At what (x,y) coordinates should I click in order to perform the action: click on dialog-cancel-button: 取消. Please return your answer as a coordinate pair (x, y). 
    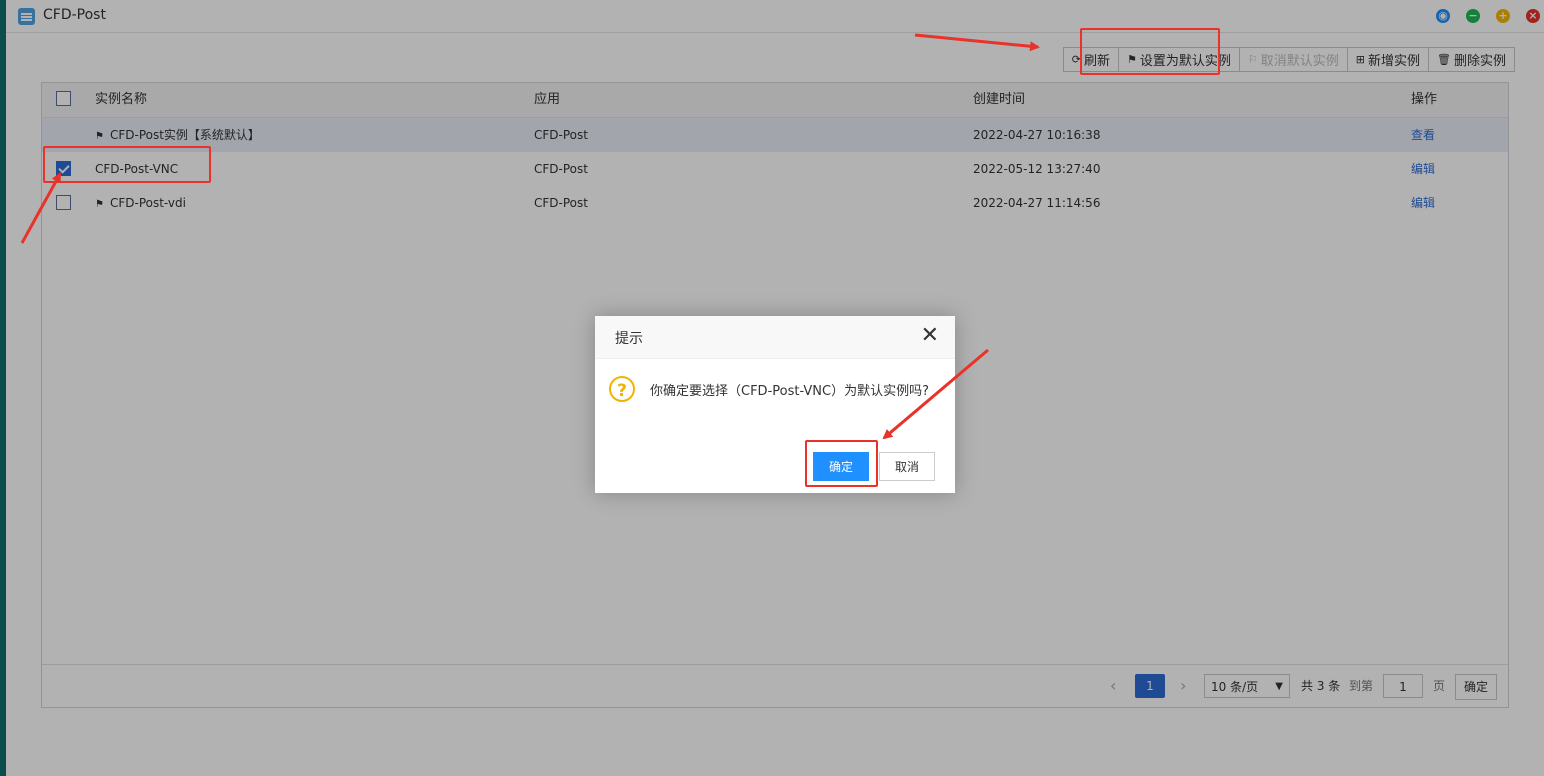
    Looking at the image, I should click on (907, 466).